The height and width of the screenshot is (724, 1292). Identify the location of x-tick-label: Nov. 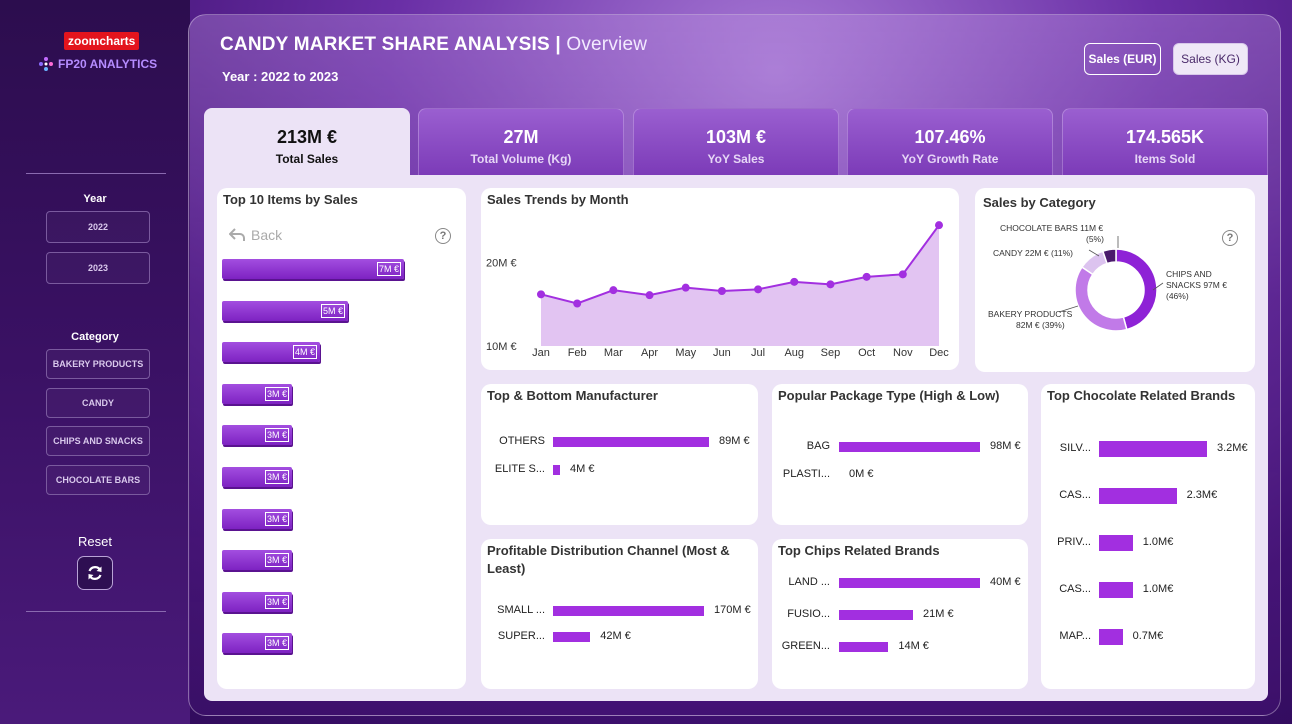
(903, 353).